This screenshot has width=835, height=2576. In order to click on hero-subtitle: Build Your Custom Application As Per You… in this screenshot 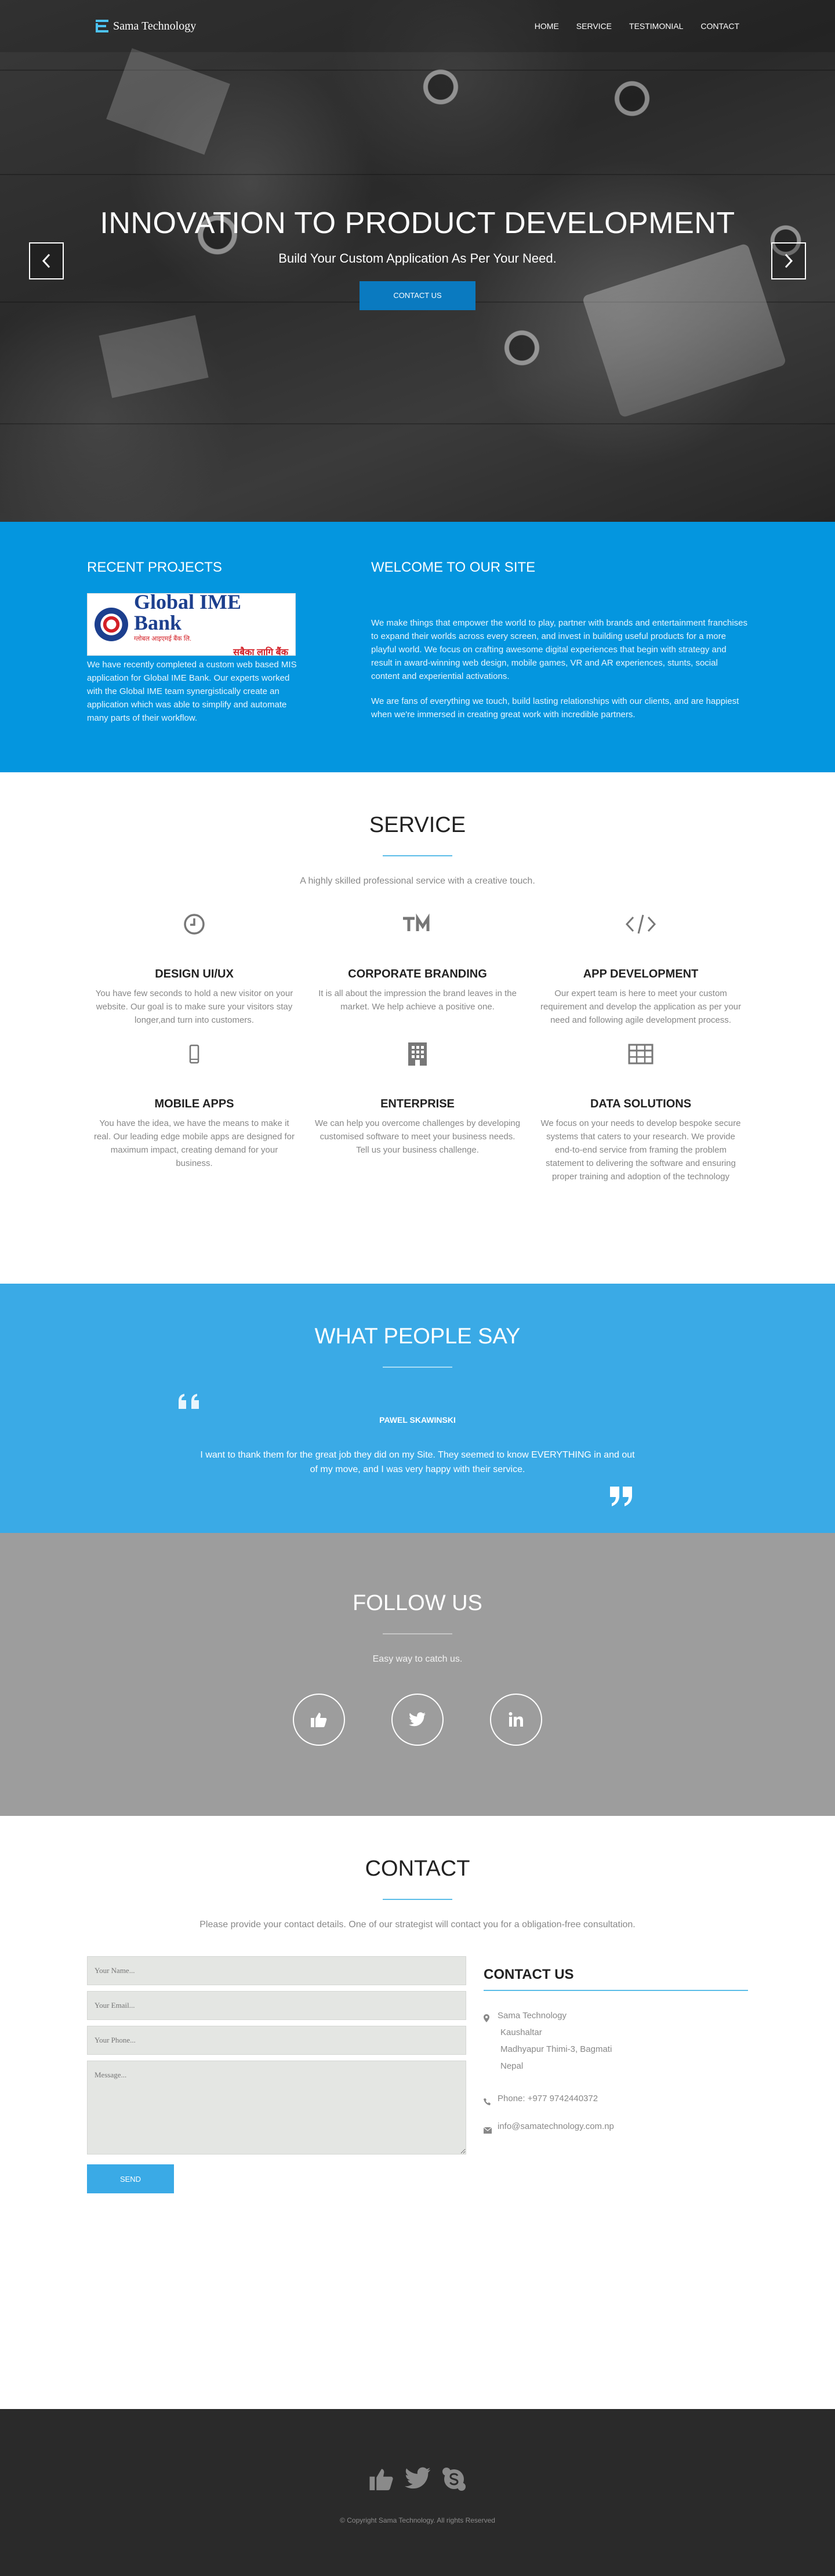, I will do `click(418, 258)`.